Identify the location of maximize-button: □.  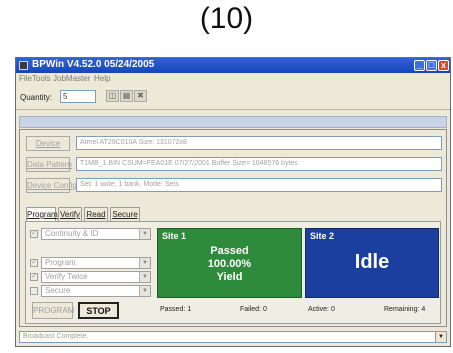
(431, 65).